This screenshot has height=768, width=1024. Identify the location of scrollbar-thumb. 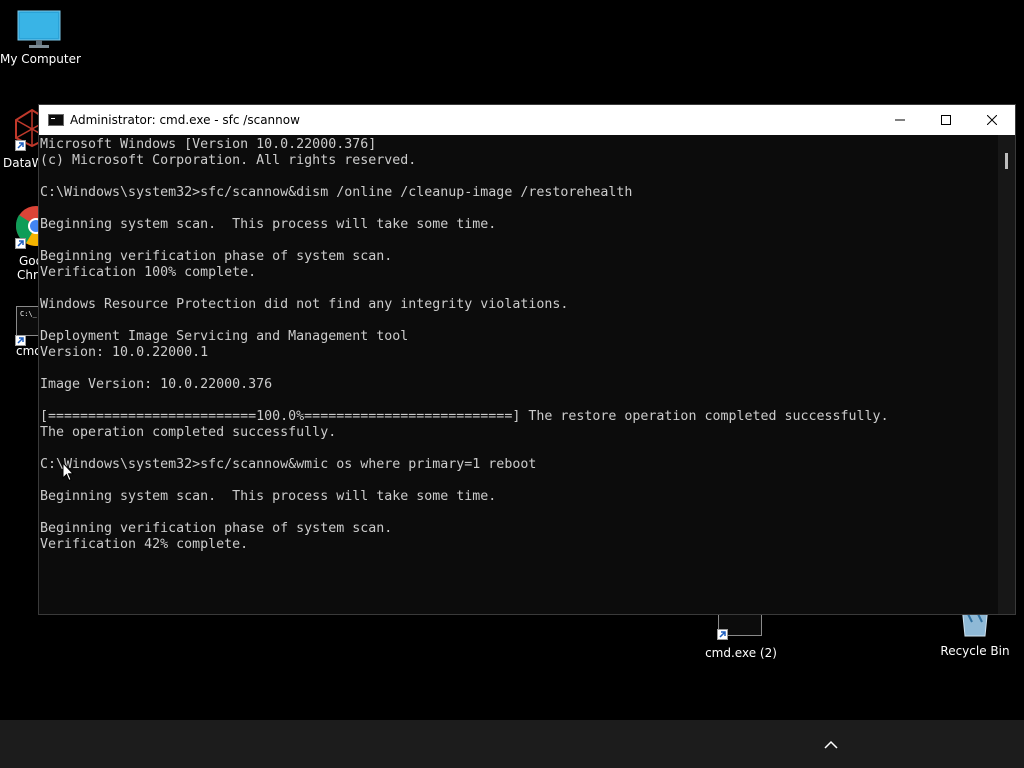
(1006, 161).